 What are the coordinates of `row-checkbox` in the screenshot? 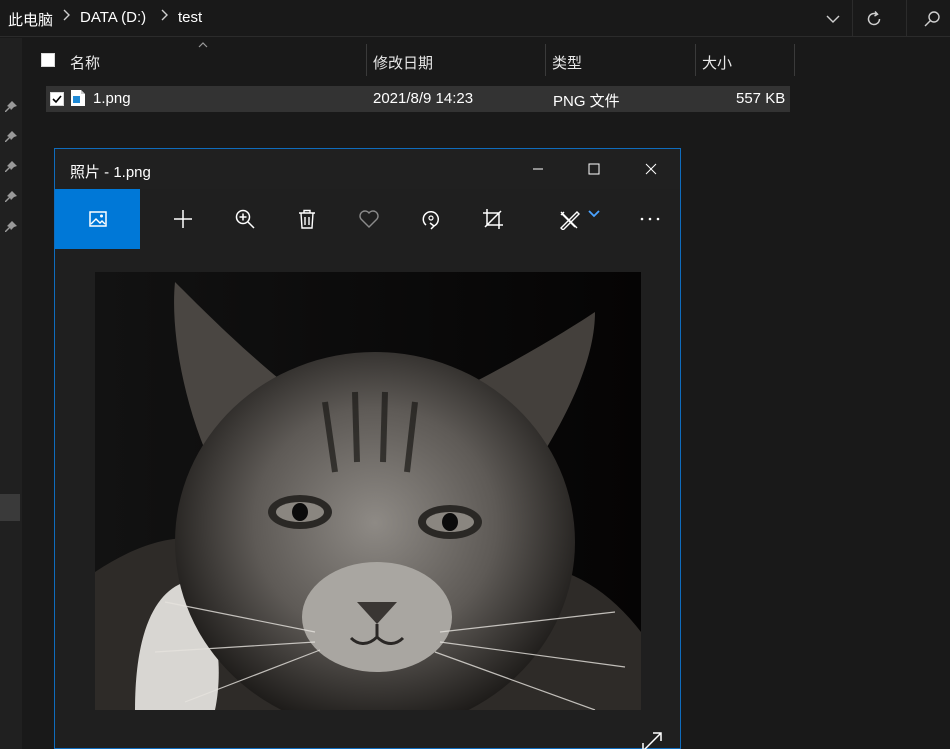 It's located at (57, 99).